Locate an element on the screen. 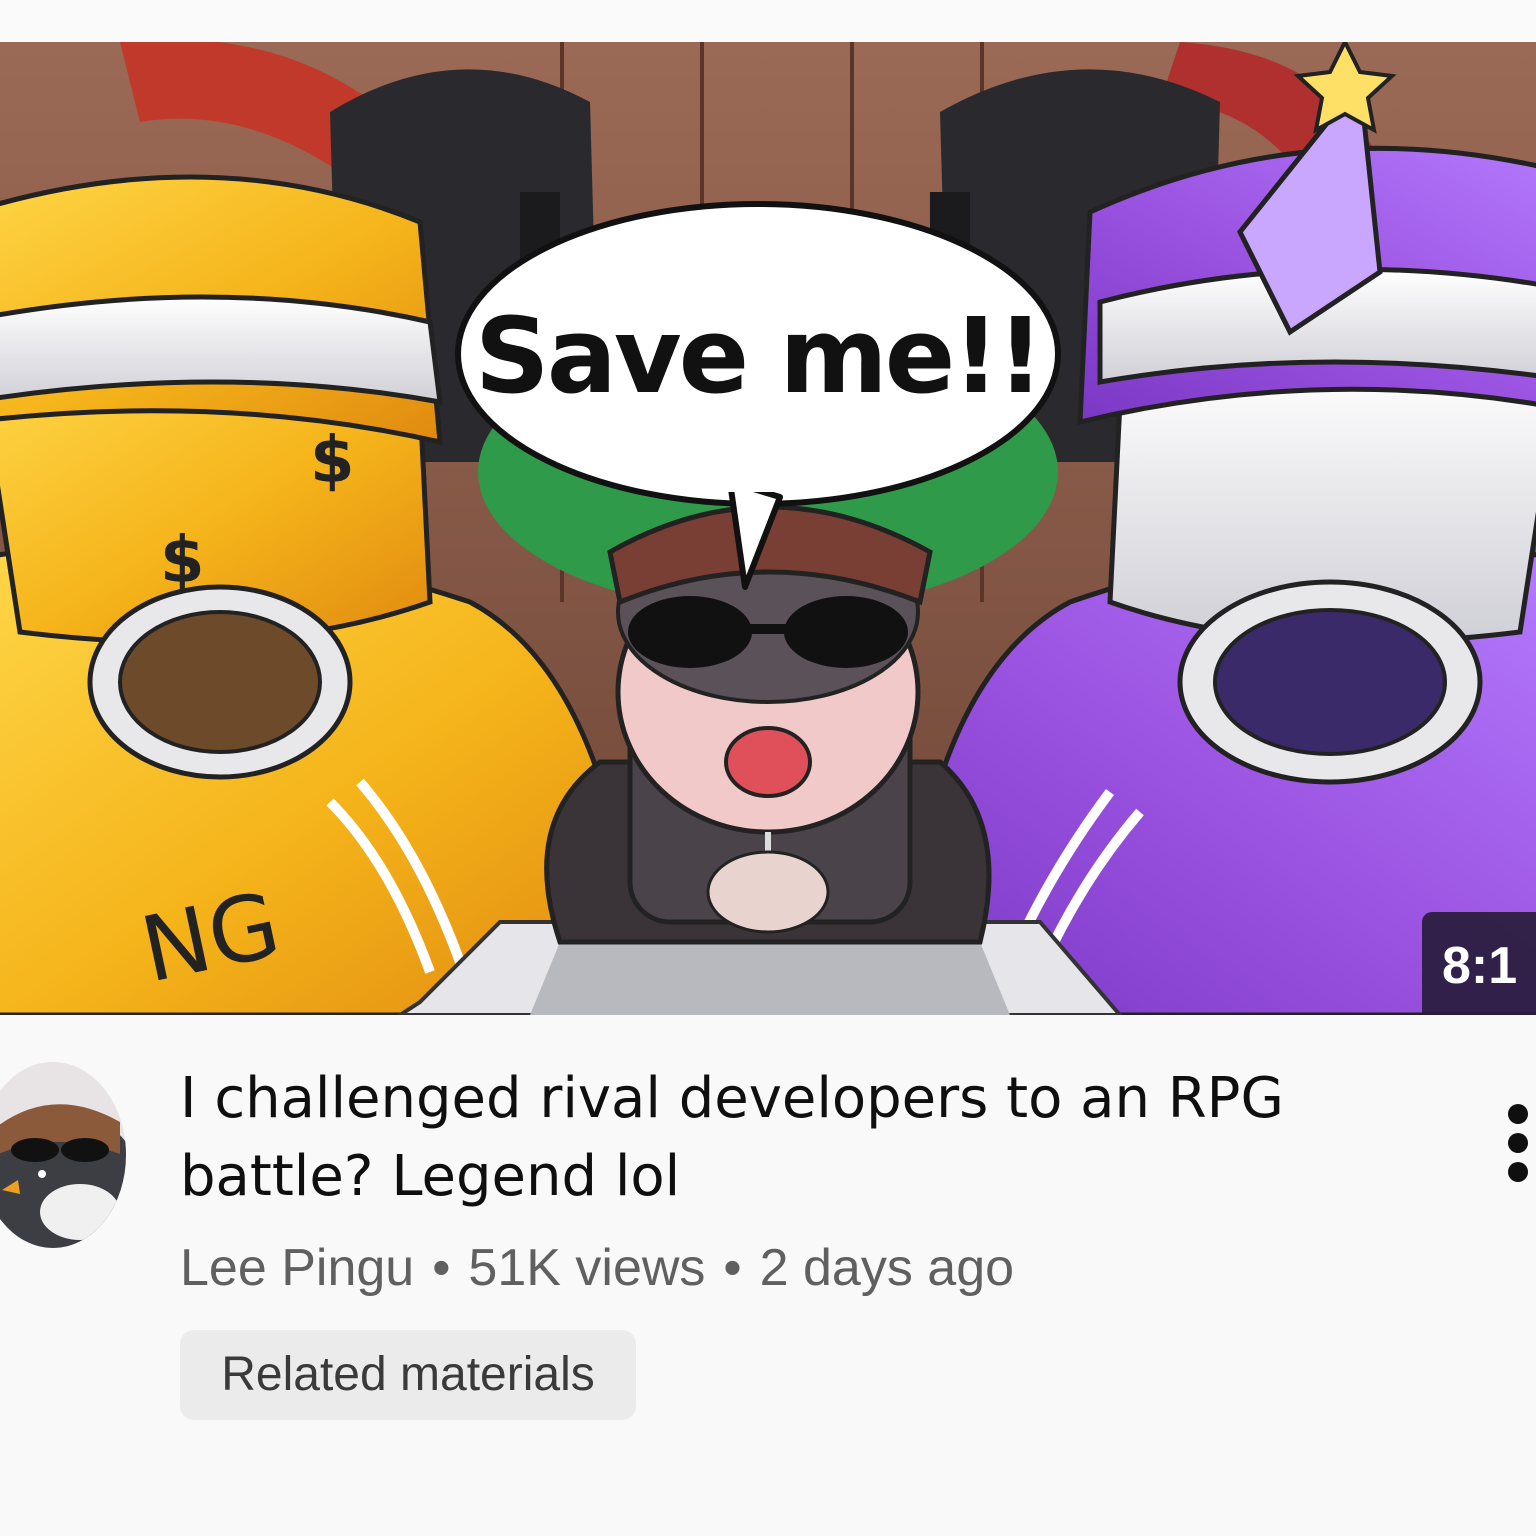  upload-age: 2 days ago is located at coordinates (887, 1268).